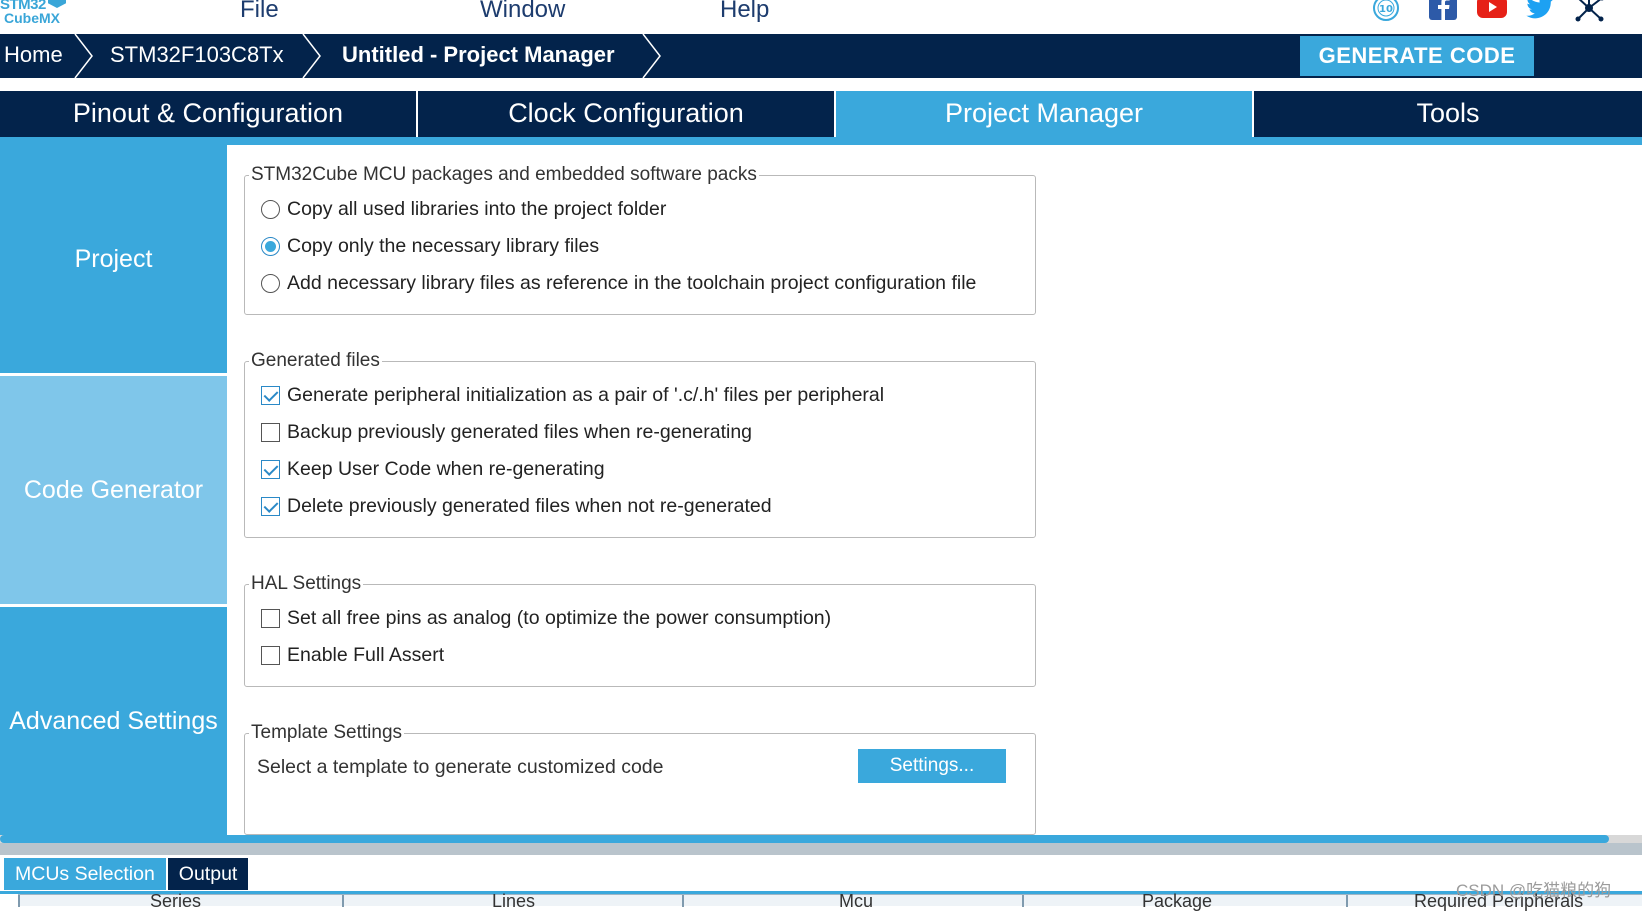 The height and width of the screenshot is (912, 1642). I want to click on radio-copy-necessary-files: Copy only the necessary library files, so click(430, 246).